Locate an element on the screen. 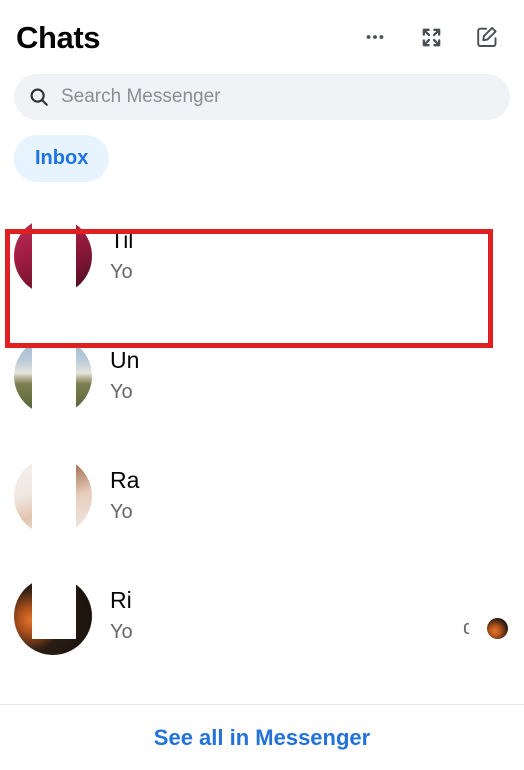 The height and width of the screenshot is (770, 524). search-input is located at coordinates (278, 97).